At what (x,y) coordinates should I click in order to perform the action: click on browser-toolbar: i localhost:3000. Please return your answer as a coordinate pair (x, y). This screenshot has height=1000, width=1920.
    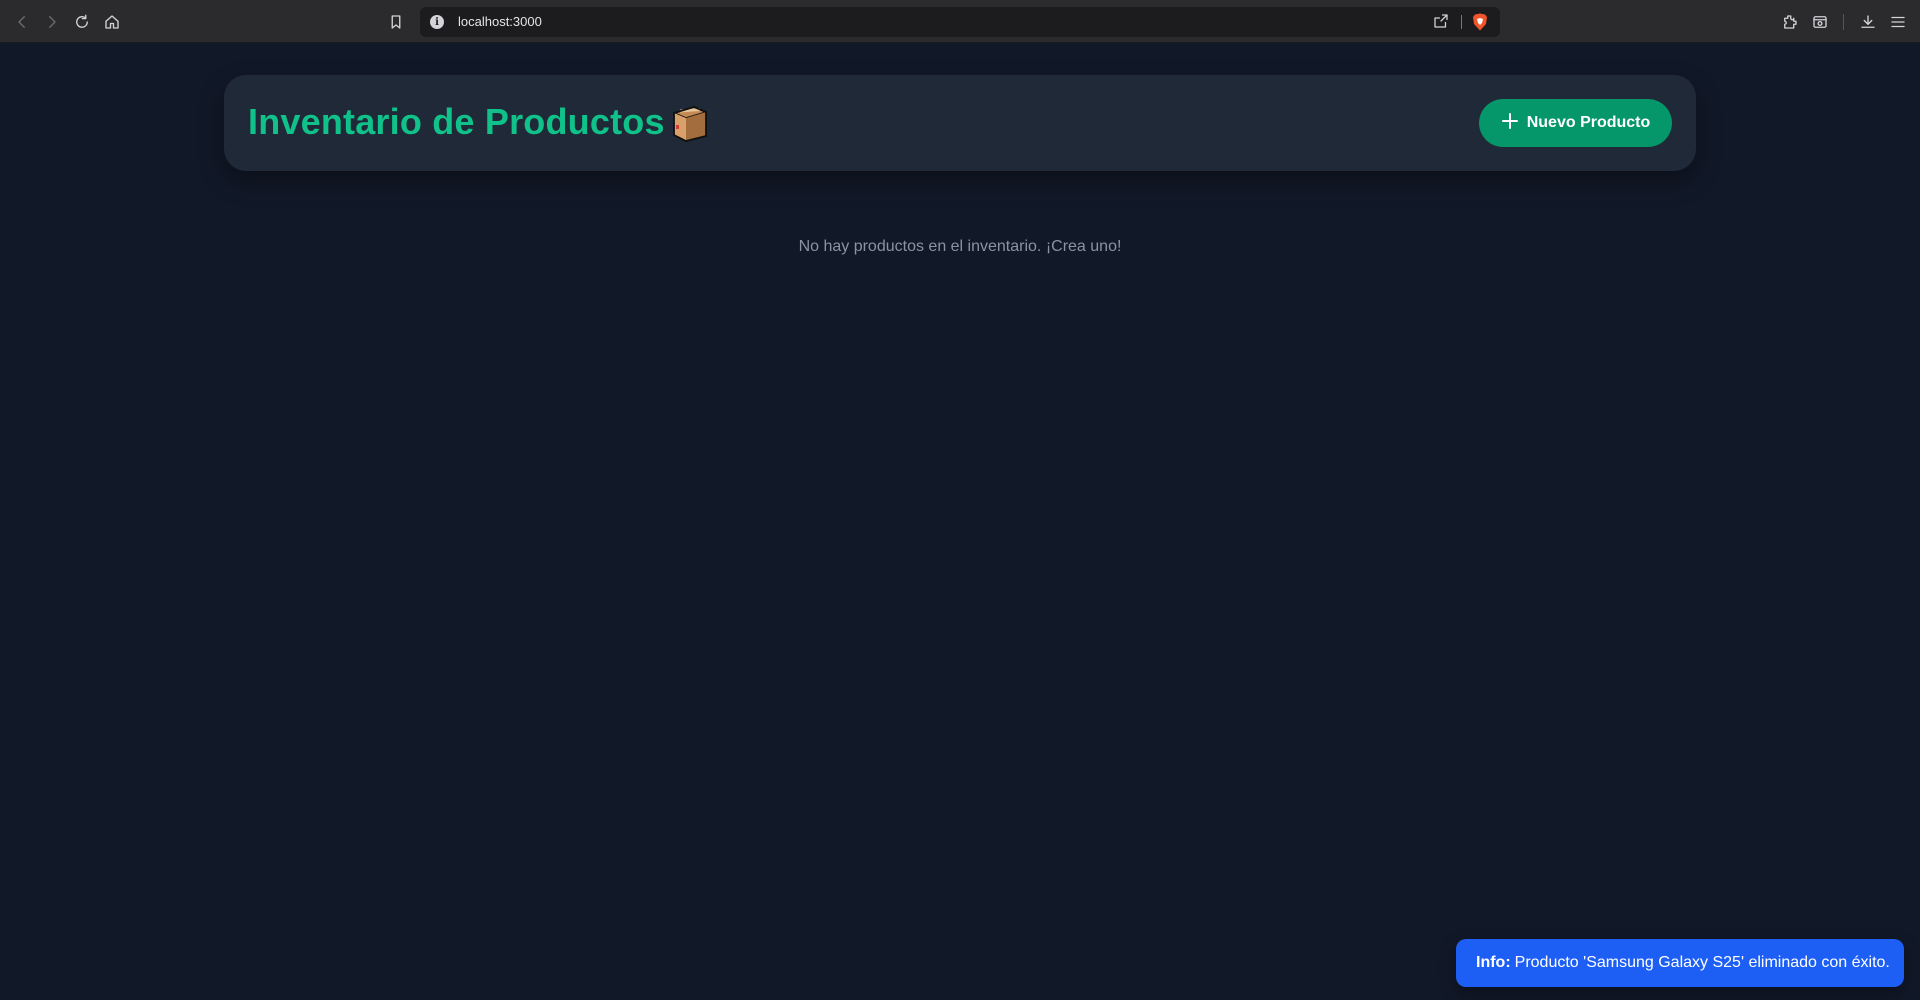
    Looking at the image, I should click on (960, 21).